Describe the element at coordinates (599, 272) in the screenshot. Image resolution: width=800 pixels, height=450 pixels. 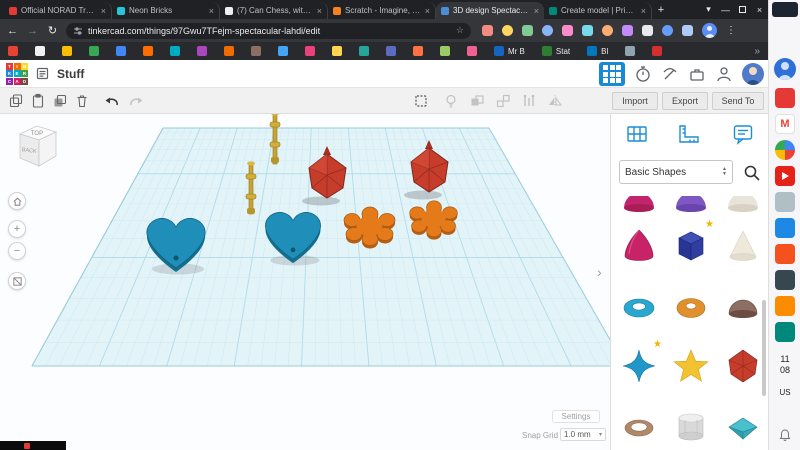
I see `panel-collapse-handle: ›` at that location.